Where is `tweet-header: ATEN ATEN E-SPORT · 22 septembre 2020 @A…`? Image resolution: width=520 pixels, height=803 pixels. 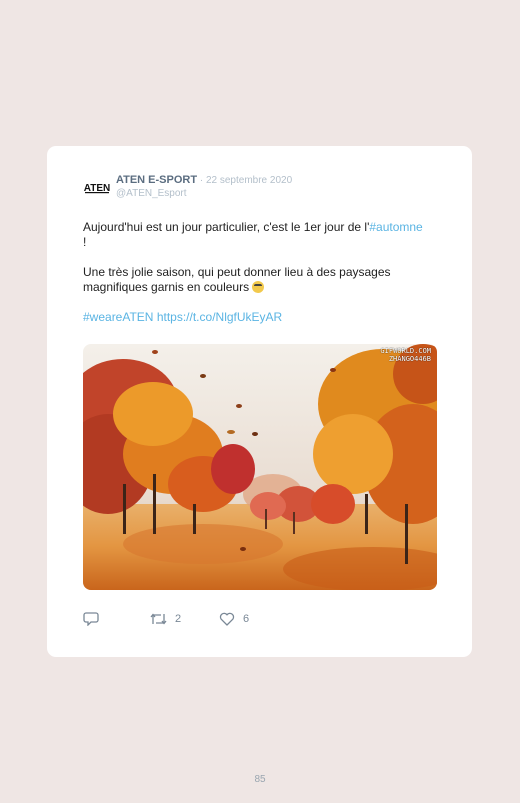
tweet-header: ATEN ATEN E-SPORT · 22 septembre 2020 @A… is located at coordinates (273, 188).